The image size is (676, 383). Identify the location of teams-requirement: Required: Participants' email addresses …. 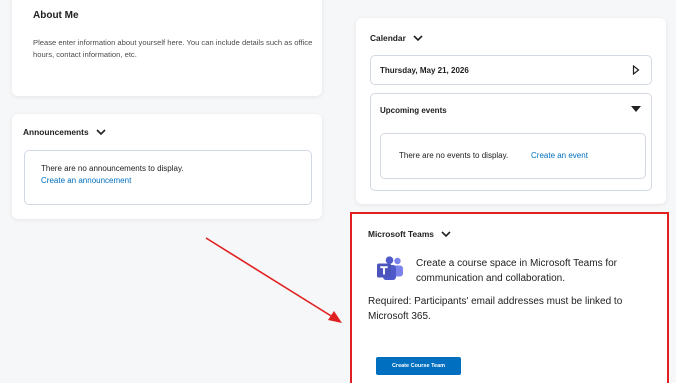
(495, 309).